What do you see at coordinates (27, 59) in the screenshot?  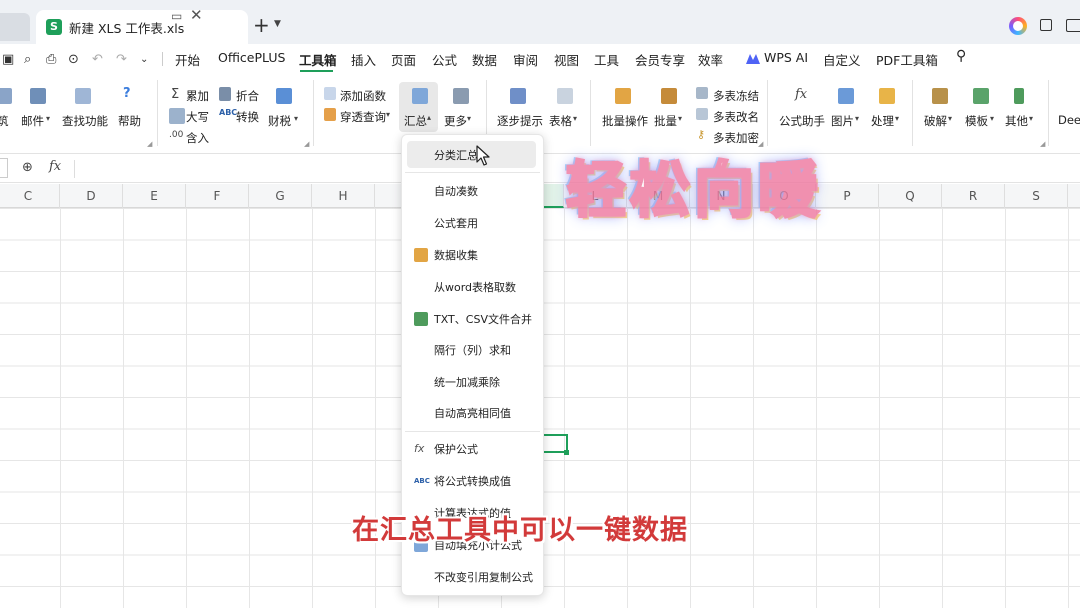 I see `format-painter-icon: ⌕` at bounding box center [27, 59].